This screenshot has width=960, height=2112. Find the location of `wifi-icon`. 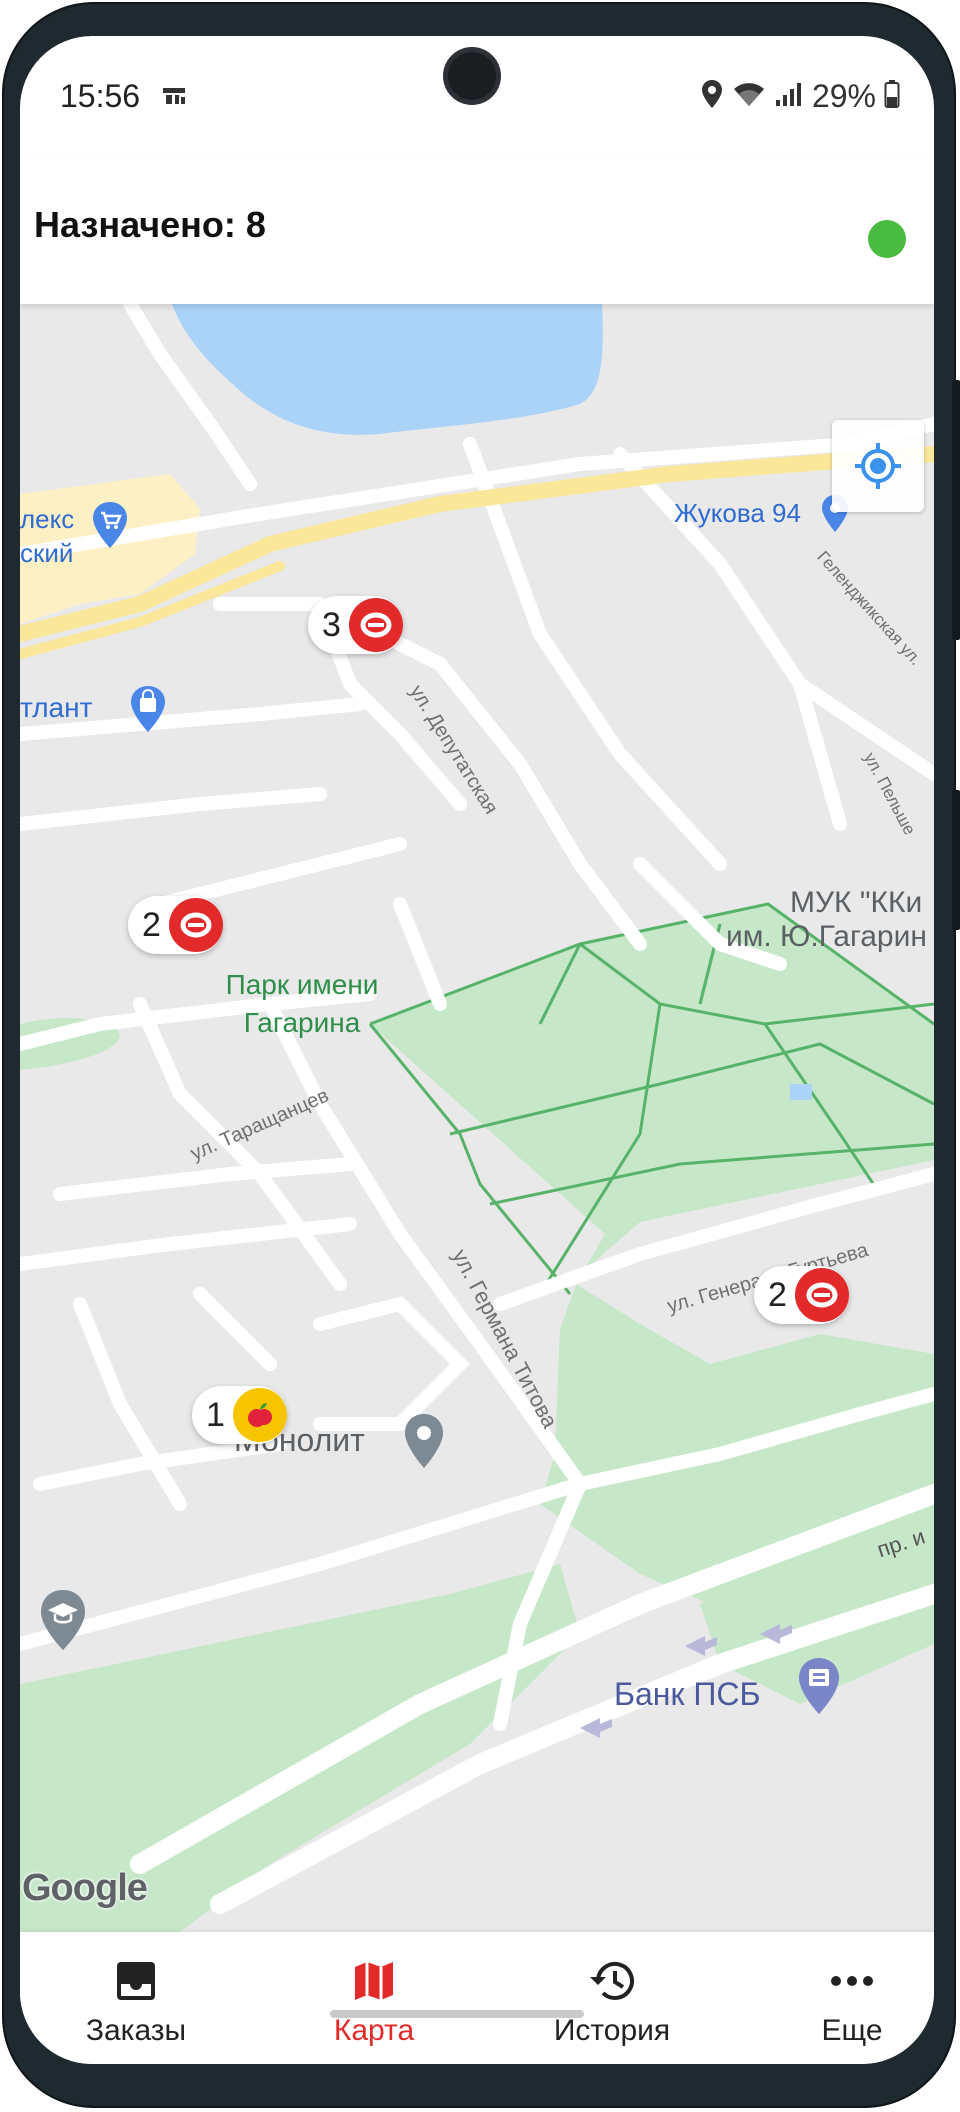

wifi-icon is located at coordinates (749, 96).